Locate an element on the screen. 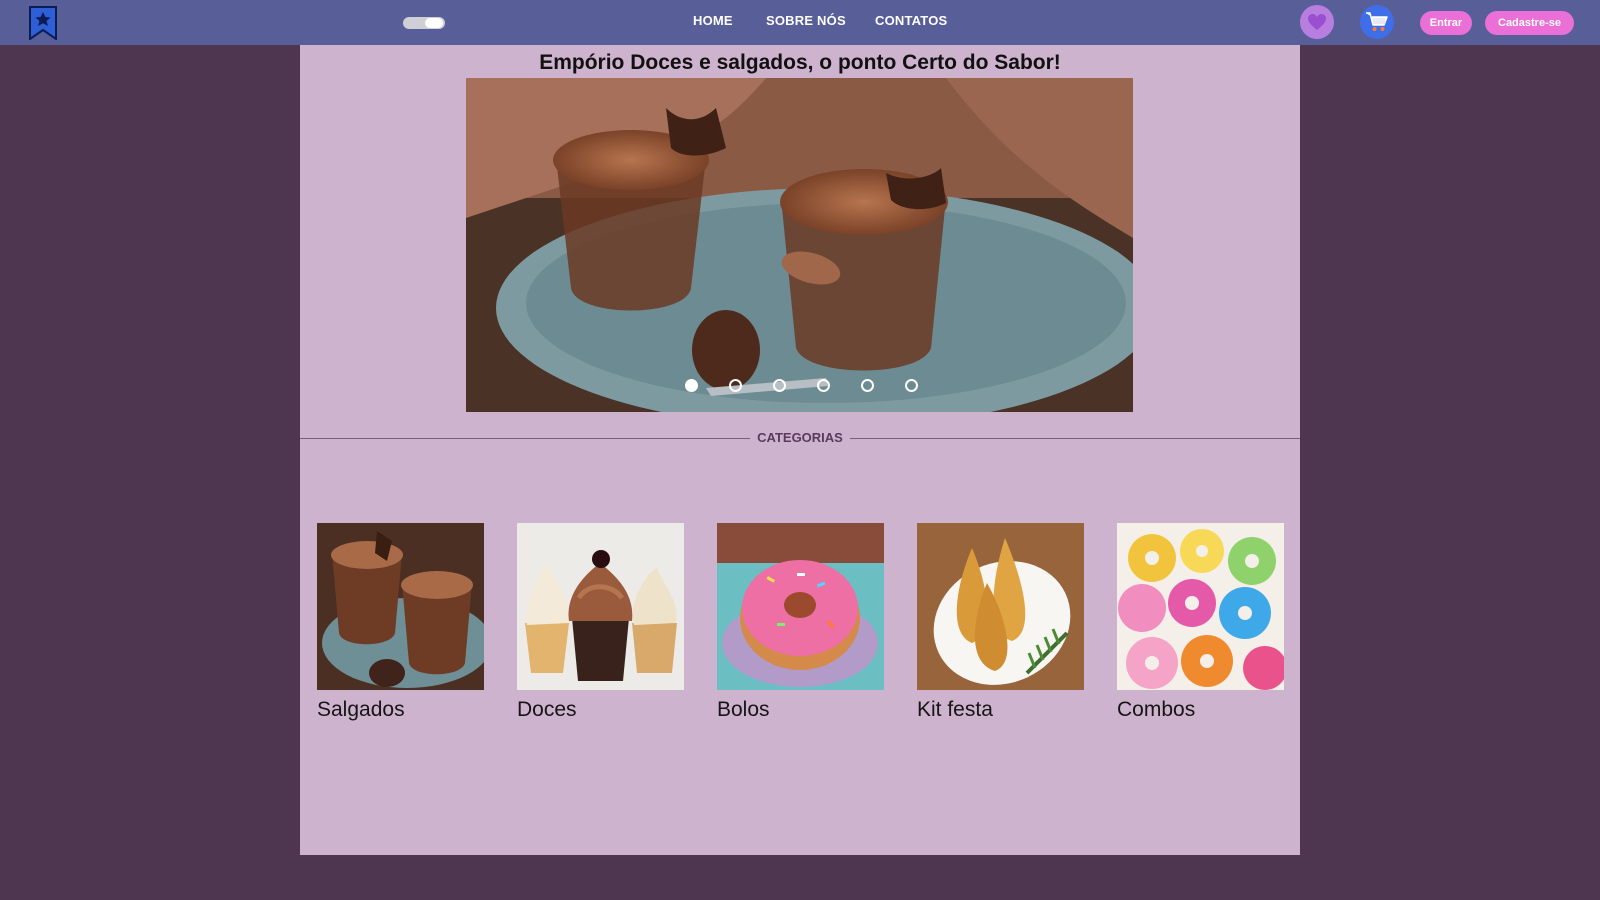 This screenshot has width=1600, height=900. category-image-kit-festa is located at coordinates (1000, 606).